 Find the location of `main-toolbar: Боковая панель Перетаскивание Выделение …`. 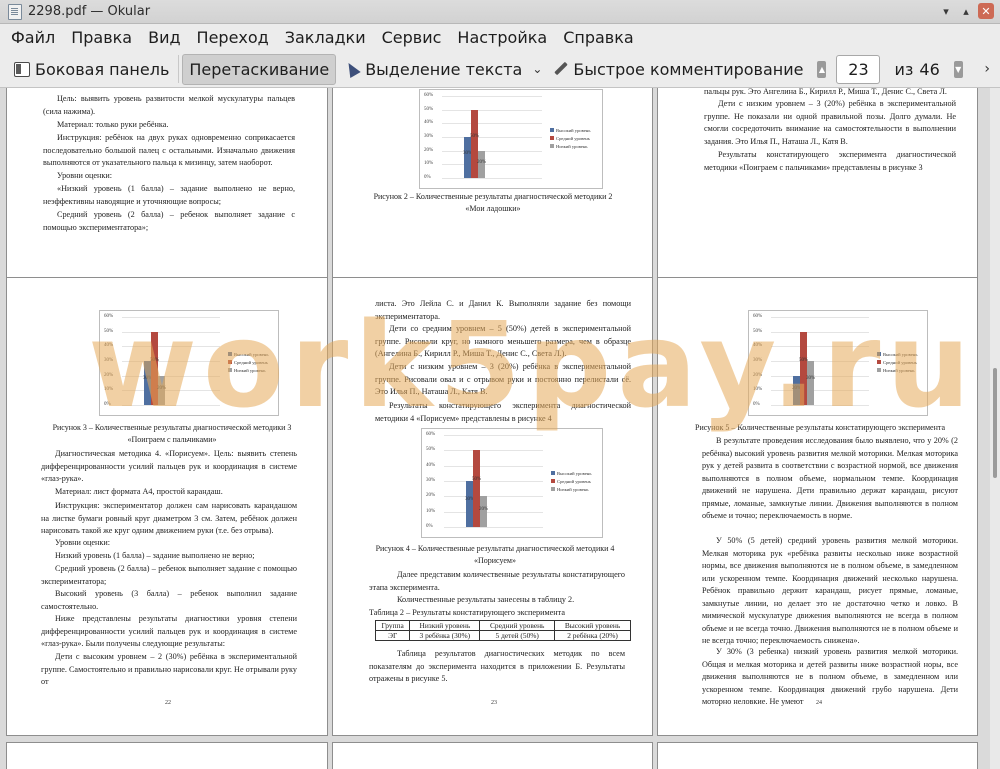

main-toolbar: Боковая панель Перетаскивание Выделение … is located at coordinates (500, 69).